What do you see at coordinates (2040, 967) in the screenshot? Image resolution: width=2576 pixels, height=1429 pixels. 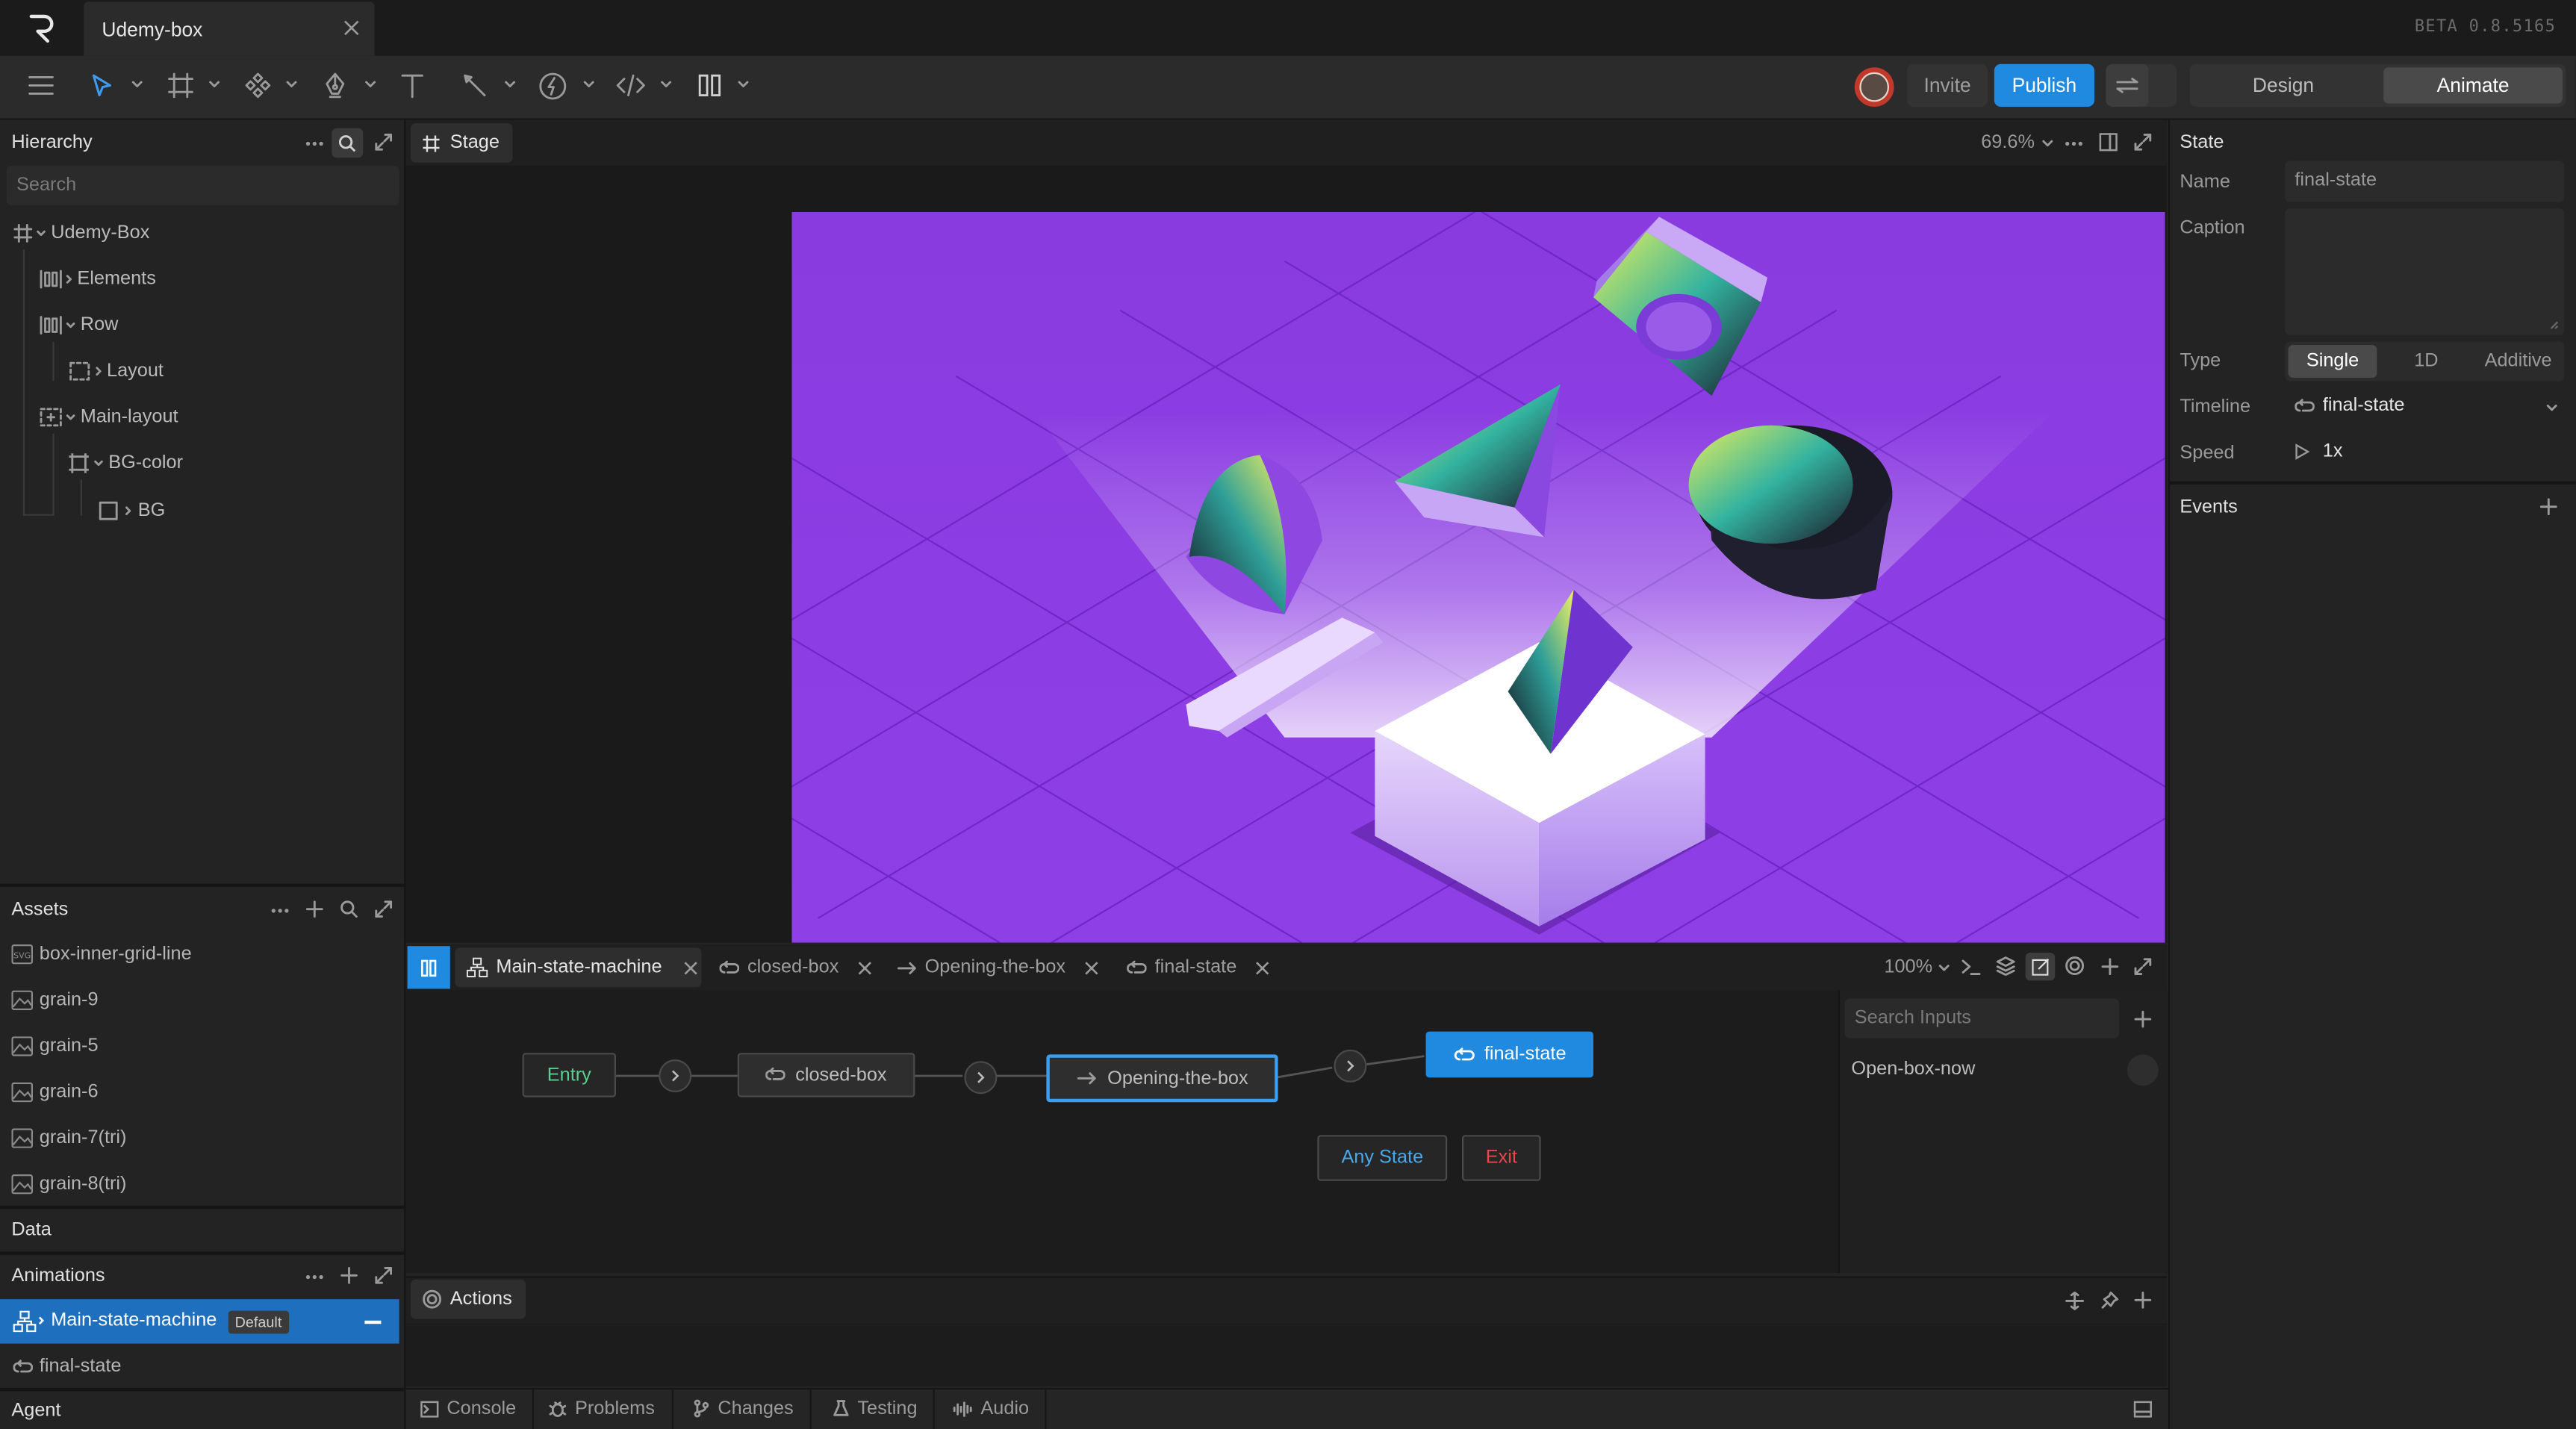 I see `edit-icon` at bounding box center [2040, 967].